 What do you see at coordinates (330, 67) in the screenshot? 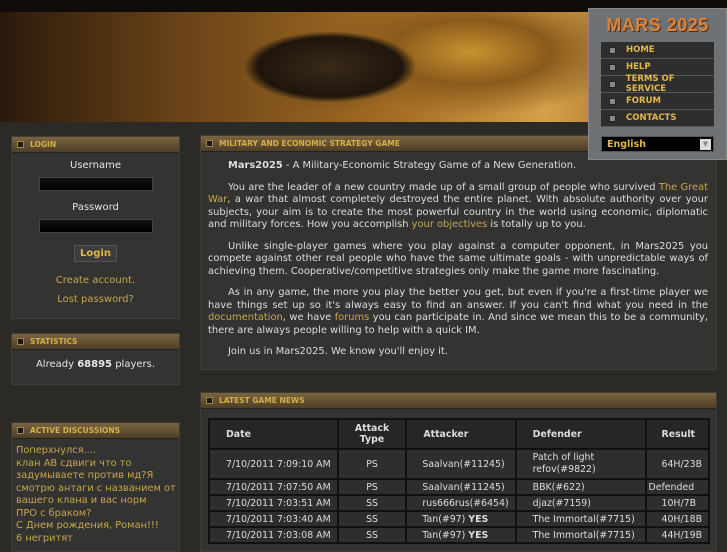
I see `spaceship-artwork` at bounding box center [330, 67].